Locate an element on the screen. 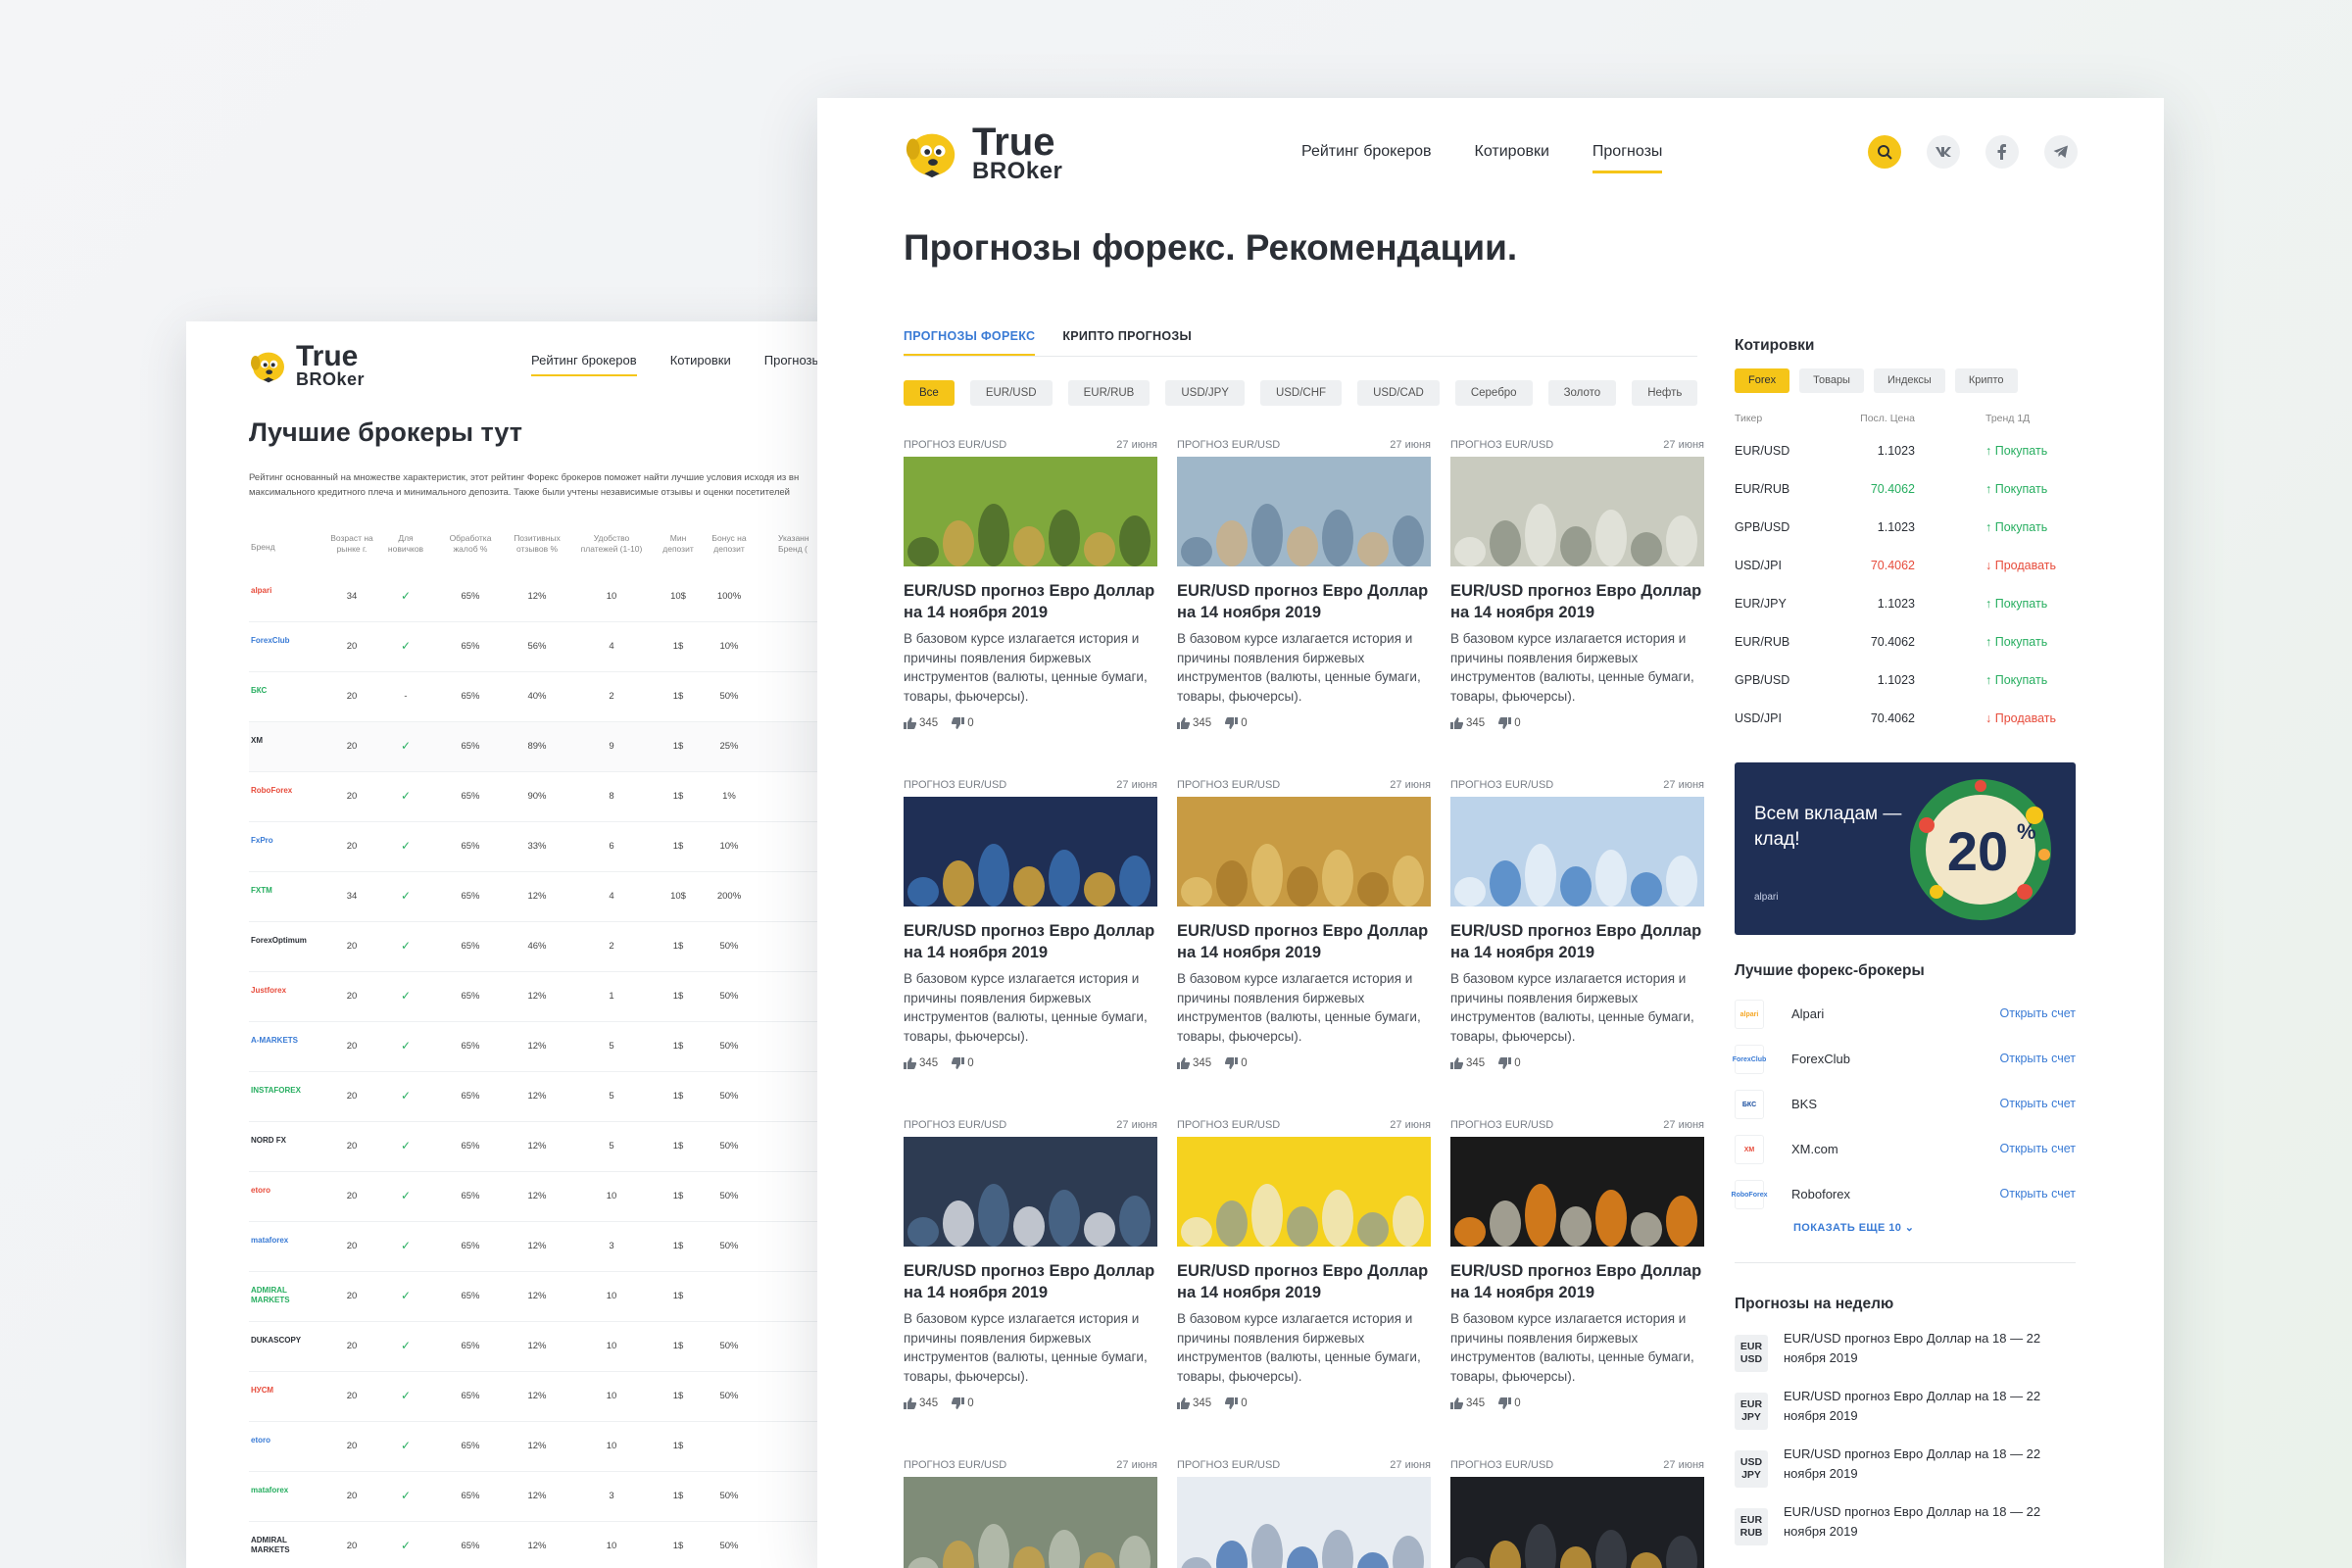 The image size is (2352, 1568). filter-chip: USD/CHF is located at coordinates (1301, 393).